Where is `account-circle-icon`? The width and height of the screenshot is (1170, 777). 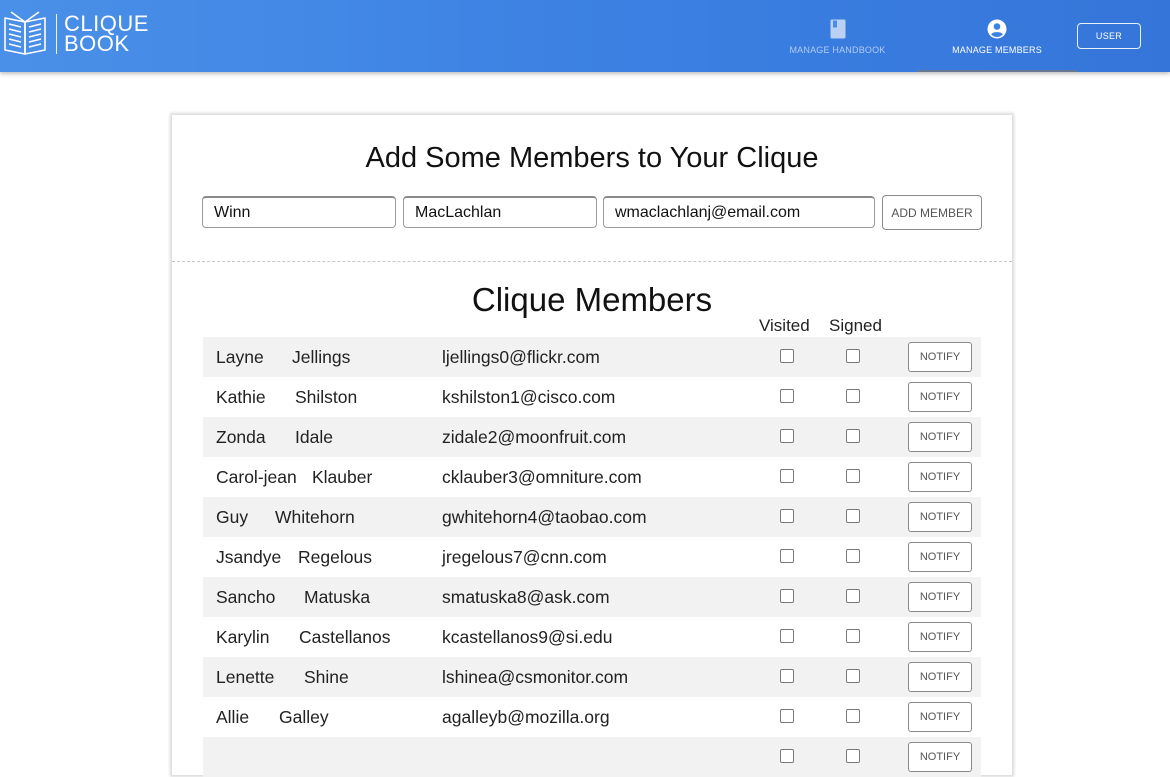
account-circle-icon is located at coordinates (997, 29).